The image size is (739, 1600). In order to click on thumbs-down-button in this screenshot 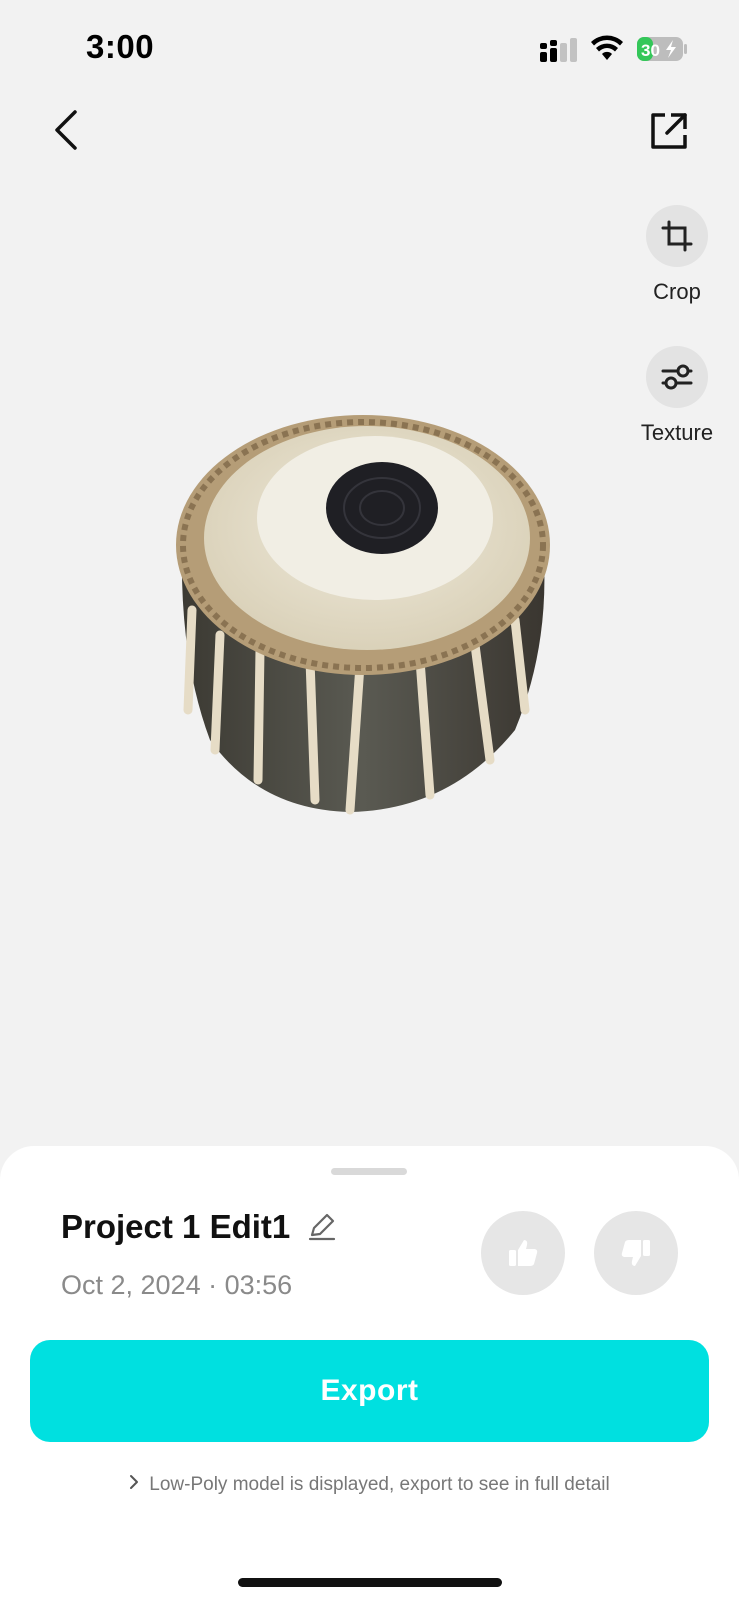, I will do `click(636, 1253)`.